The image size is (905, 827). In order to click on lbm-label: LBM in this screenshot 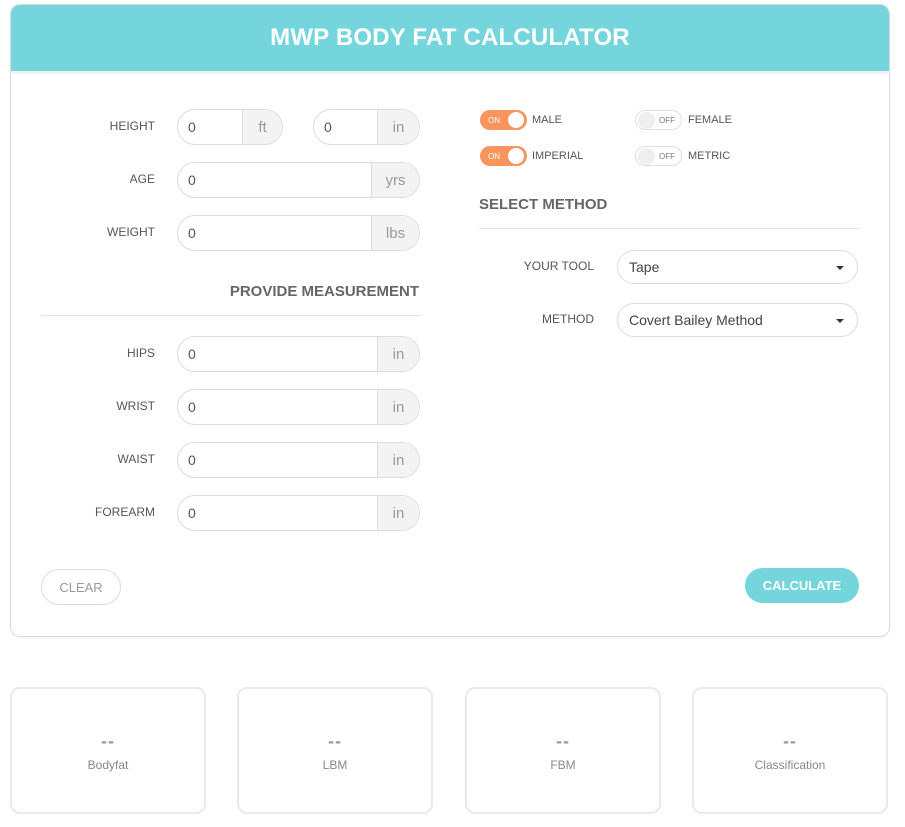, I will do `click(335, 765)`.